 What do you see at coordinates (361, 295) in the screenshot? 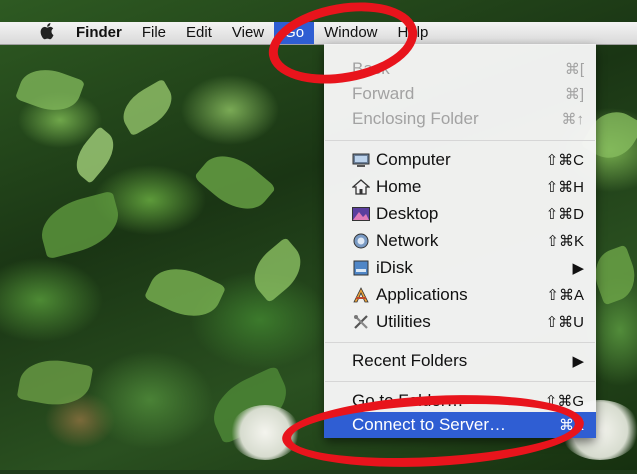
I see `applications-icon` at bounding box center [361, 295].